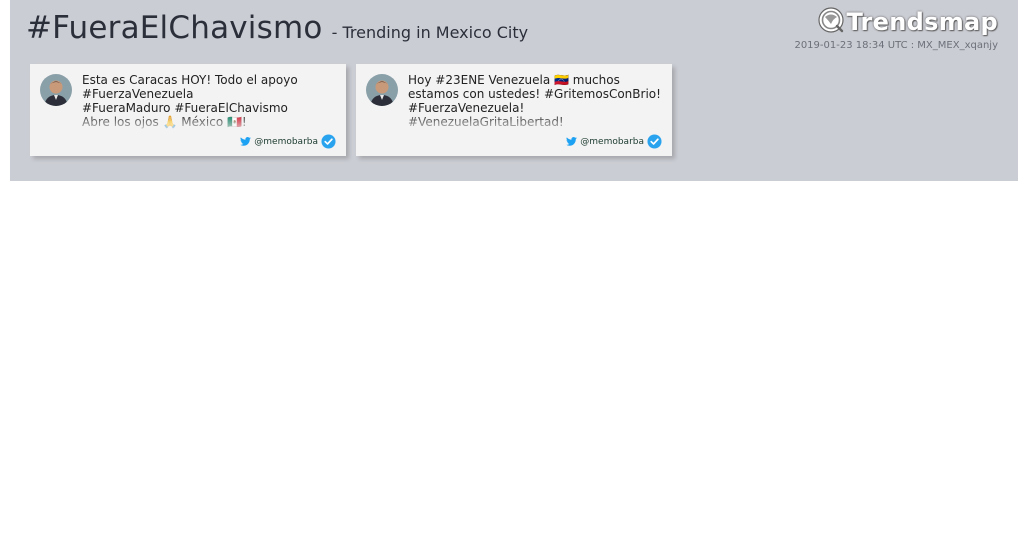  What do you see at coordinates (536, 108) in the screenshot?
I see `tweet-line: #FuerzaVenezuela!` at bounding box center [536, 108].